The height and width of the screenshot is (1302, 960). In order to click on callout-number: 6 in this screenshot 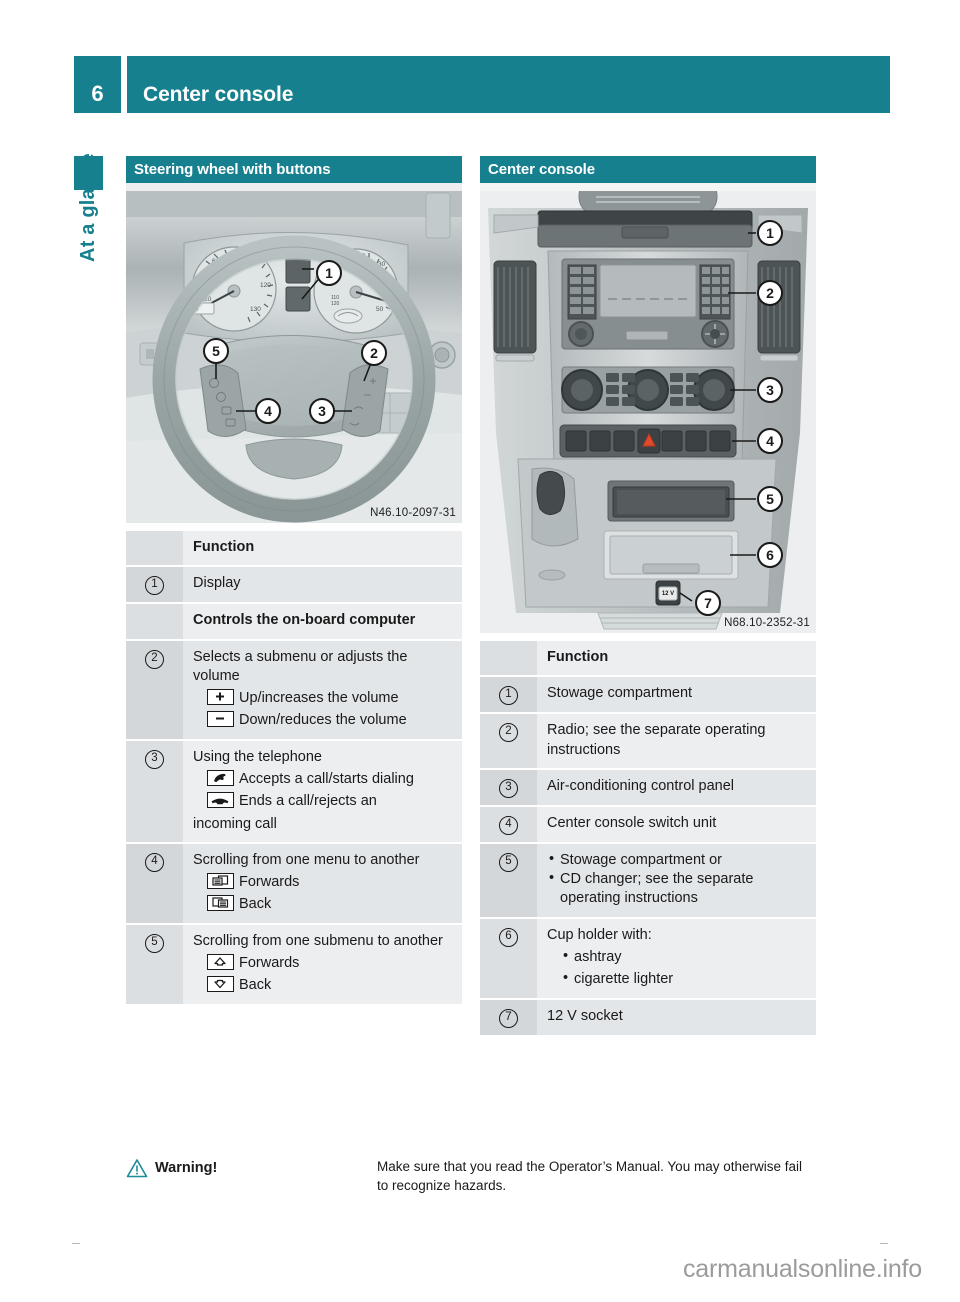, I will do `click(508, 937)`.